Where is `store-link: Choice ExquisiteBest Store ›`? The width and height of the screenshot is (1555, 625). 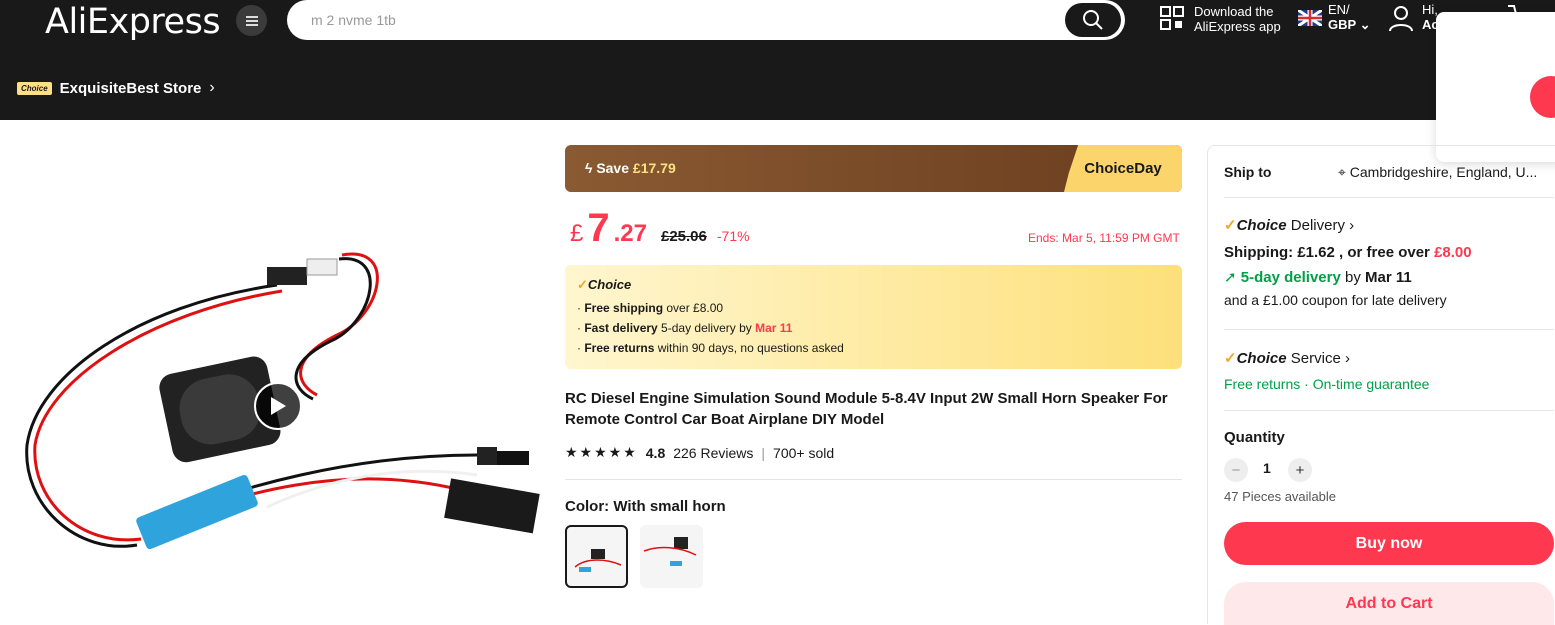
store-link: Choice ExquisiteBest Store › is located at coordinates (116, 88).